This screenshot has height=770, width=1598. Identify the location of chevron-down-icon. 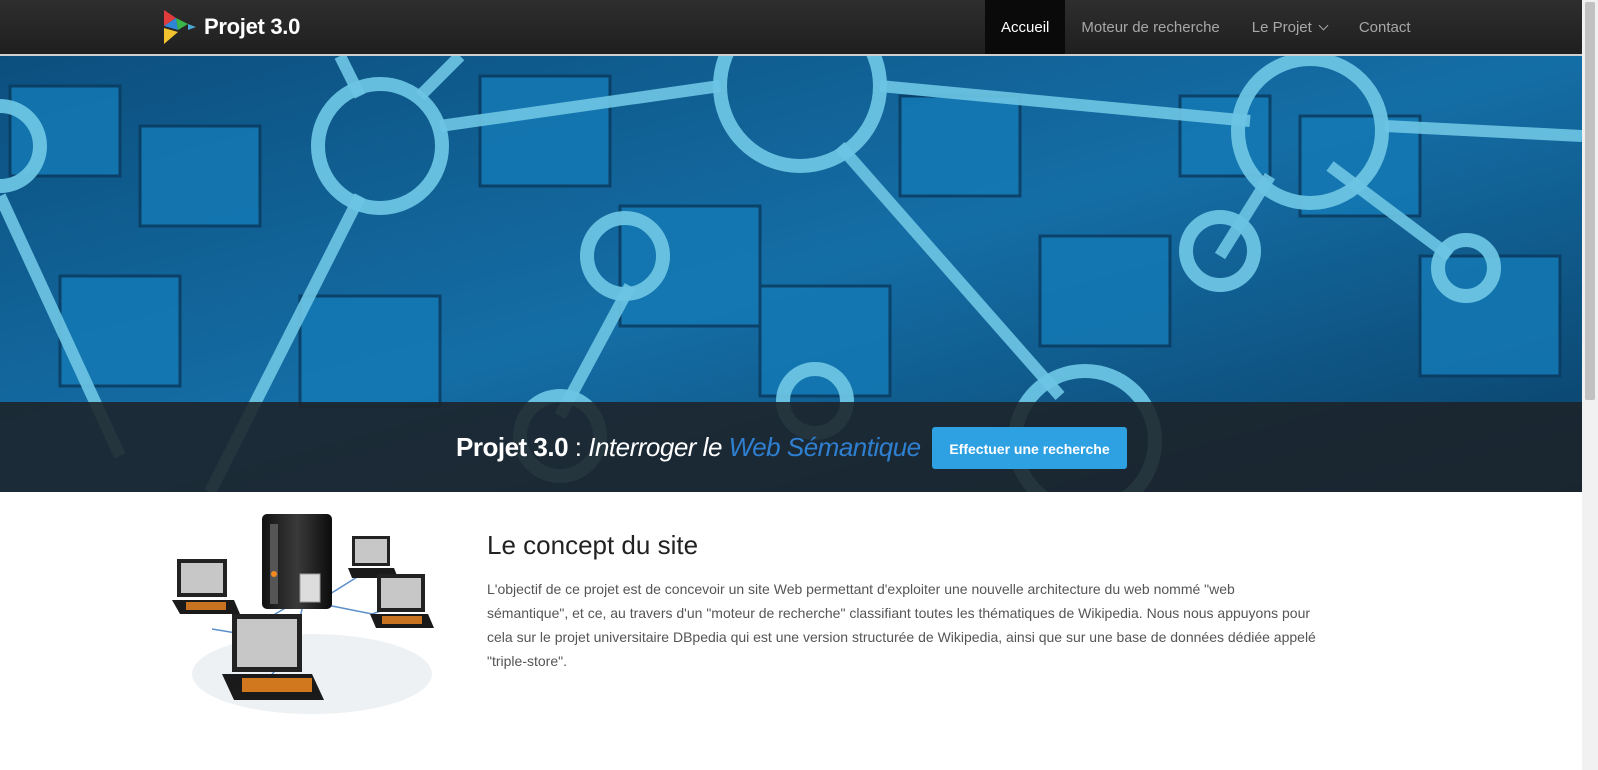
(1323, 25).